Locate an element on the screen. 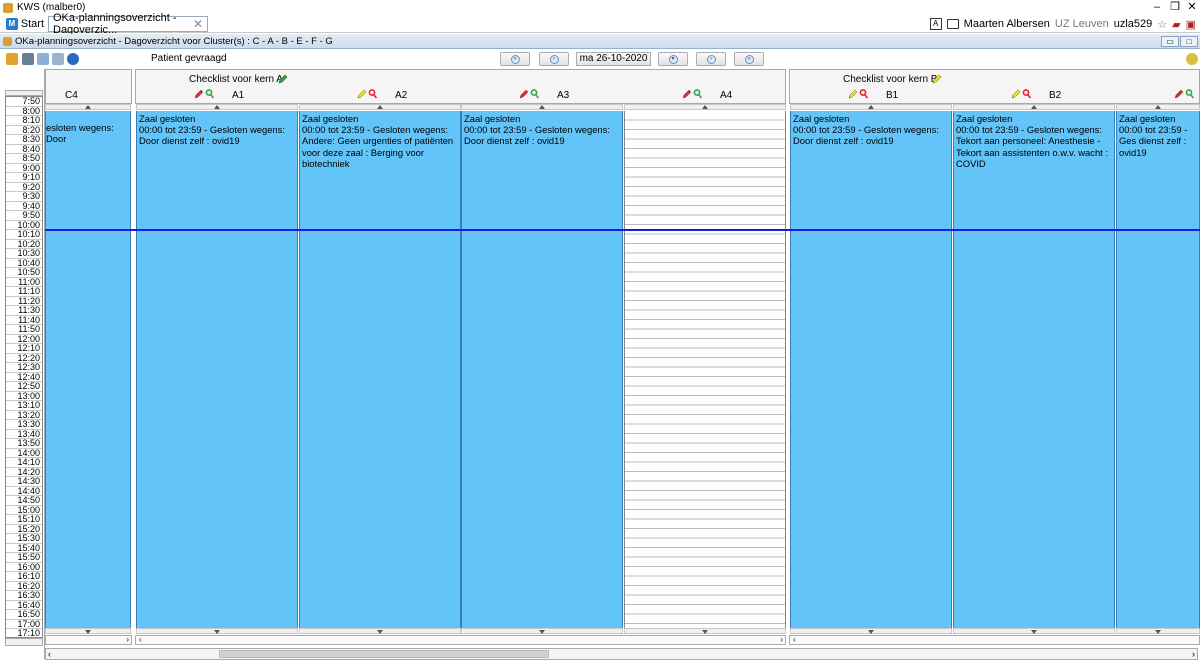 This screenshot has height=662, width=1200. room-column is located at coordinates (705, 369).